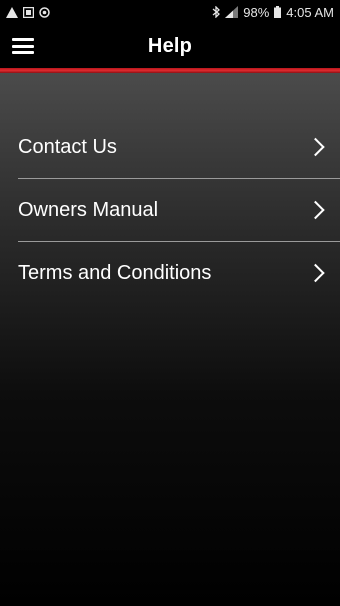 This screenshot has height=606, width=340. What do you see at coordinates (216, 12) in the screenshot?
I see `bluetooth-icon` at bounding box center [216, 12].